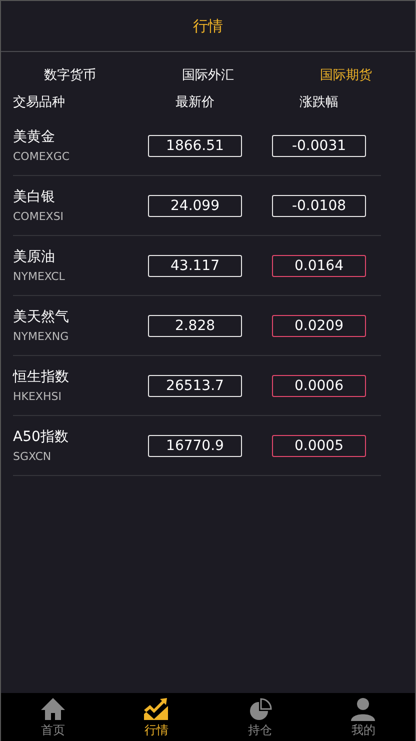 This screenshot has height=741, width=416. Describe the element at coordinates (70, 75) in the screenshot. I see `market-tab: 数字货币` at that location.